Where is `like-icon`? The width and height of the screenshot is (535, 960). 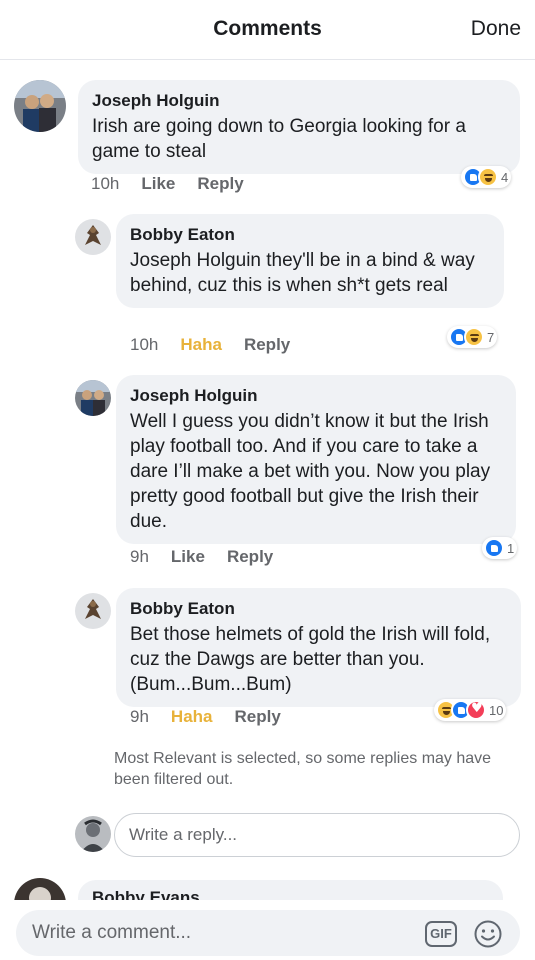
like-icon is located at coordinates (494, 548).